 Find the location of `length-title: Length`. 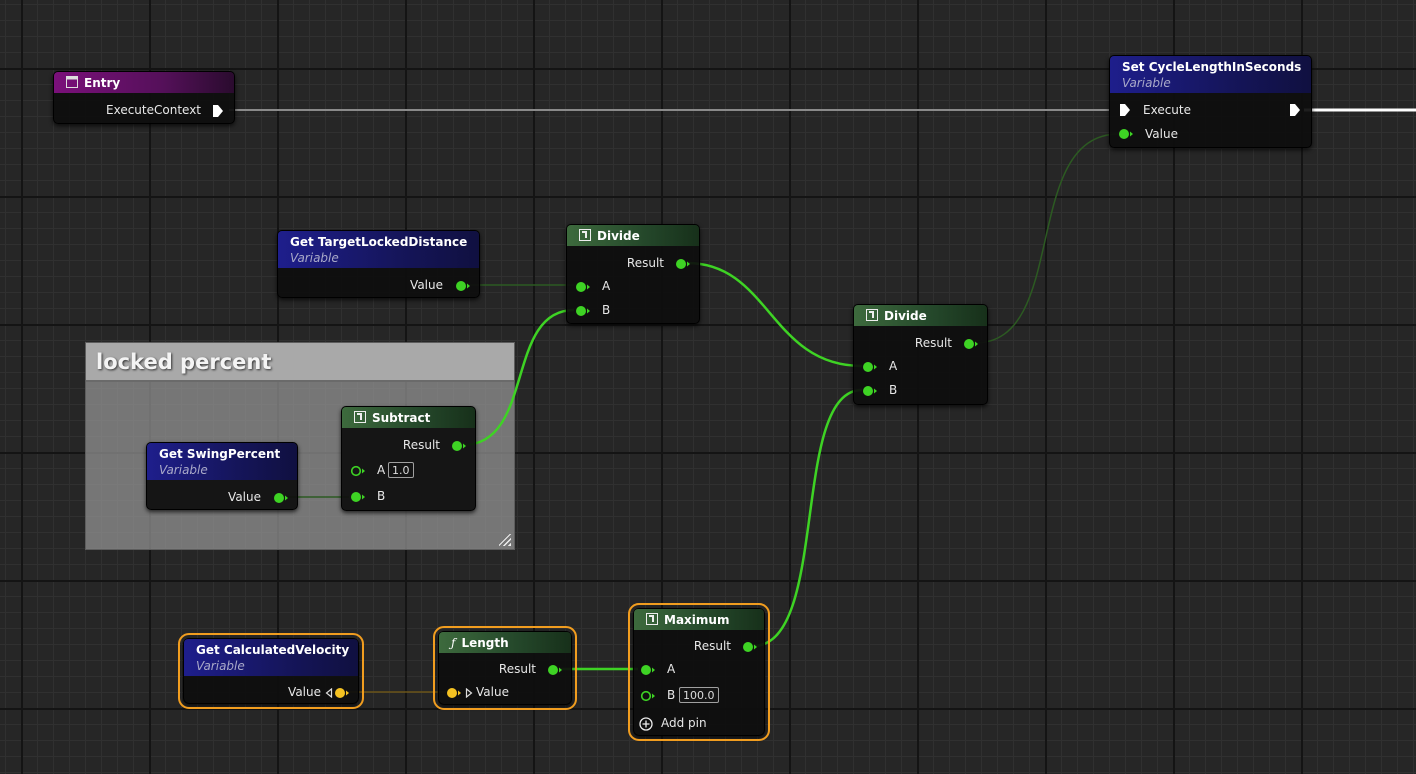

length-title: Length is located at coordinates (485, 643).